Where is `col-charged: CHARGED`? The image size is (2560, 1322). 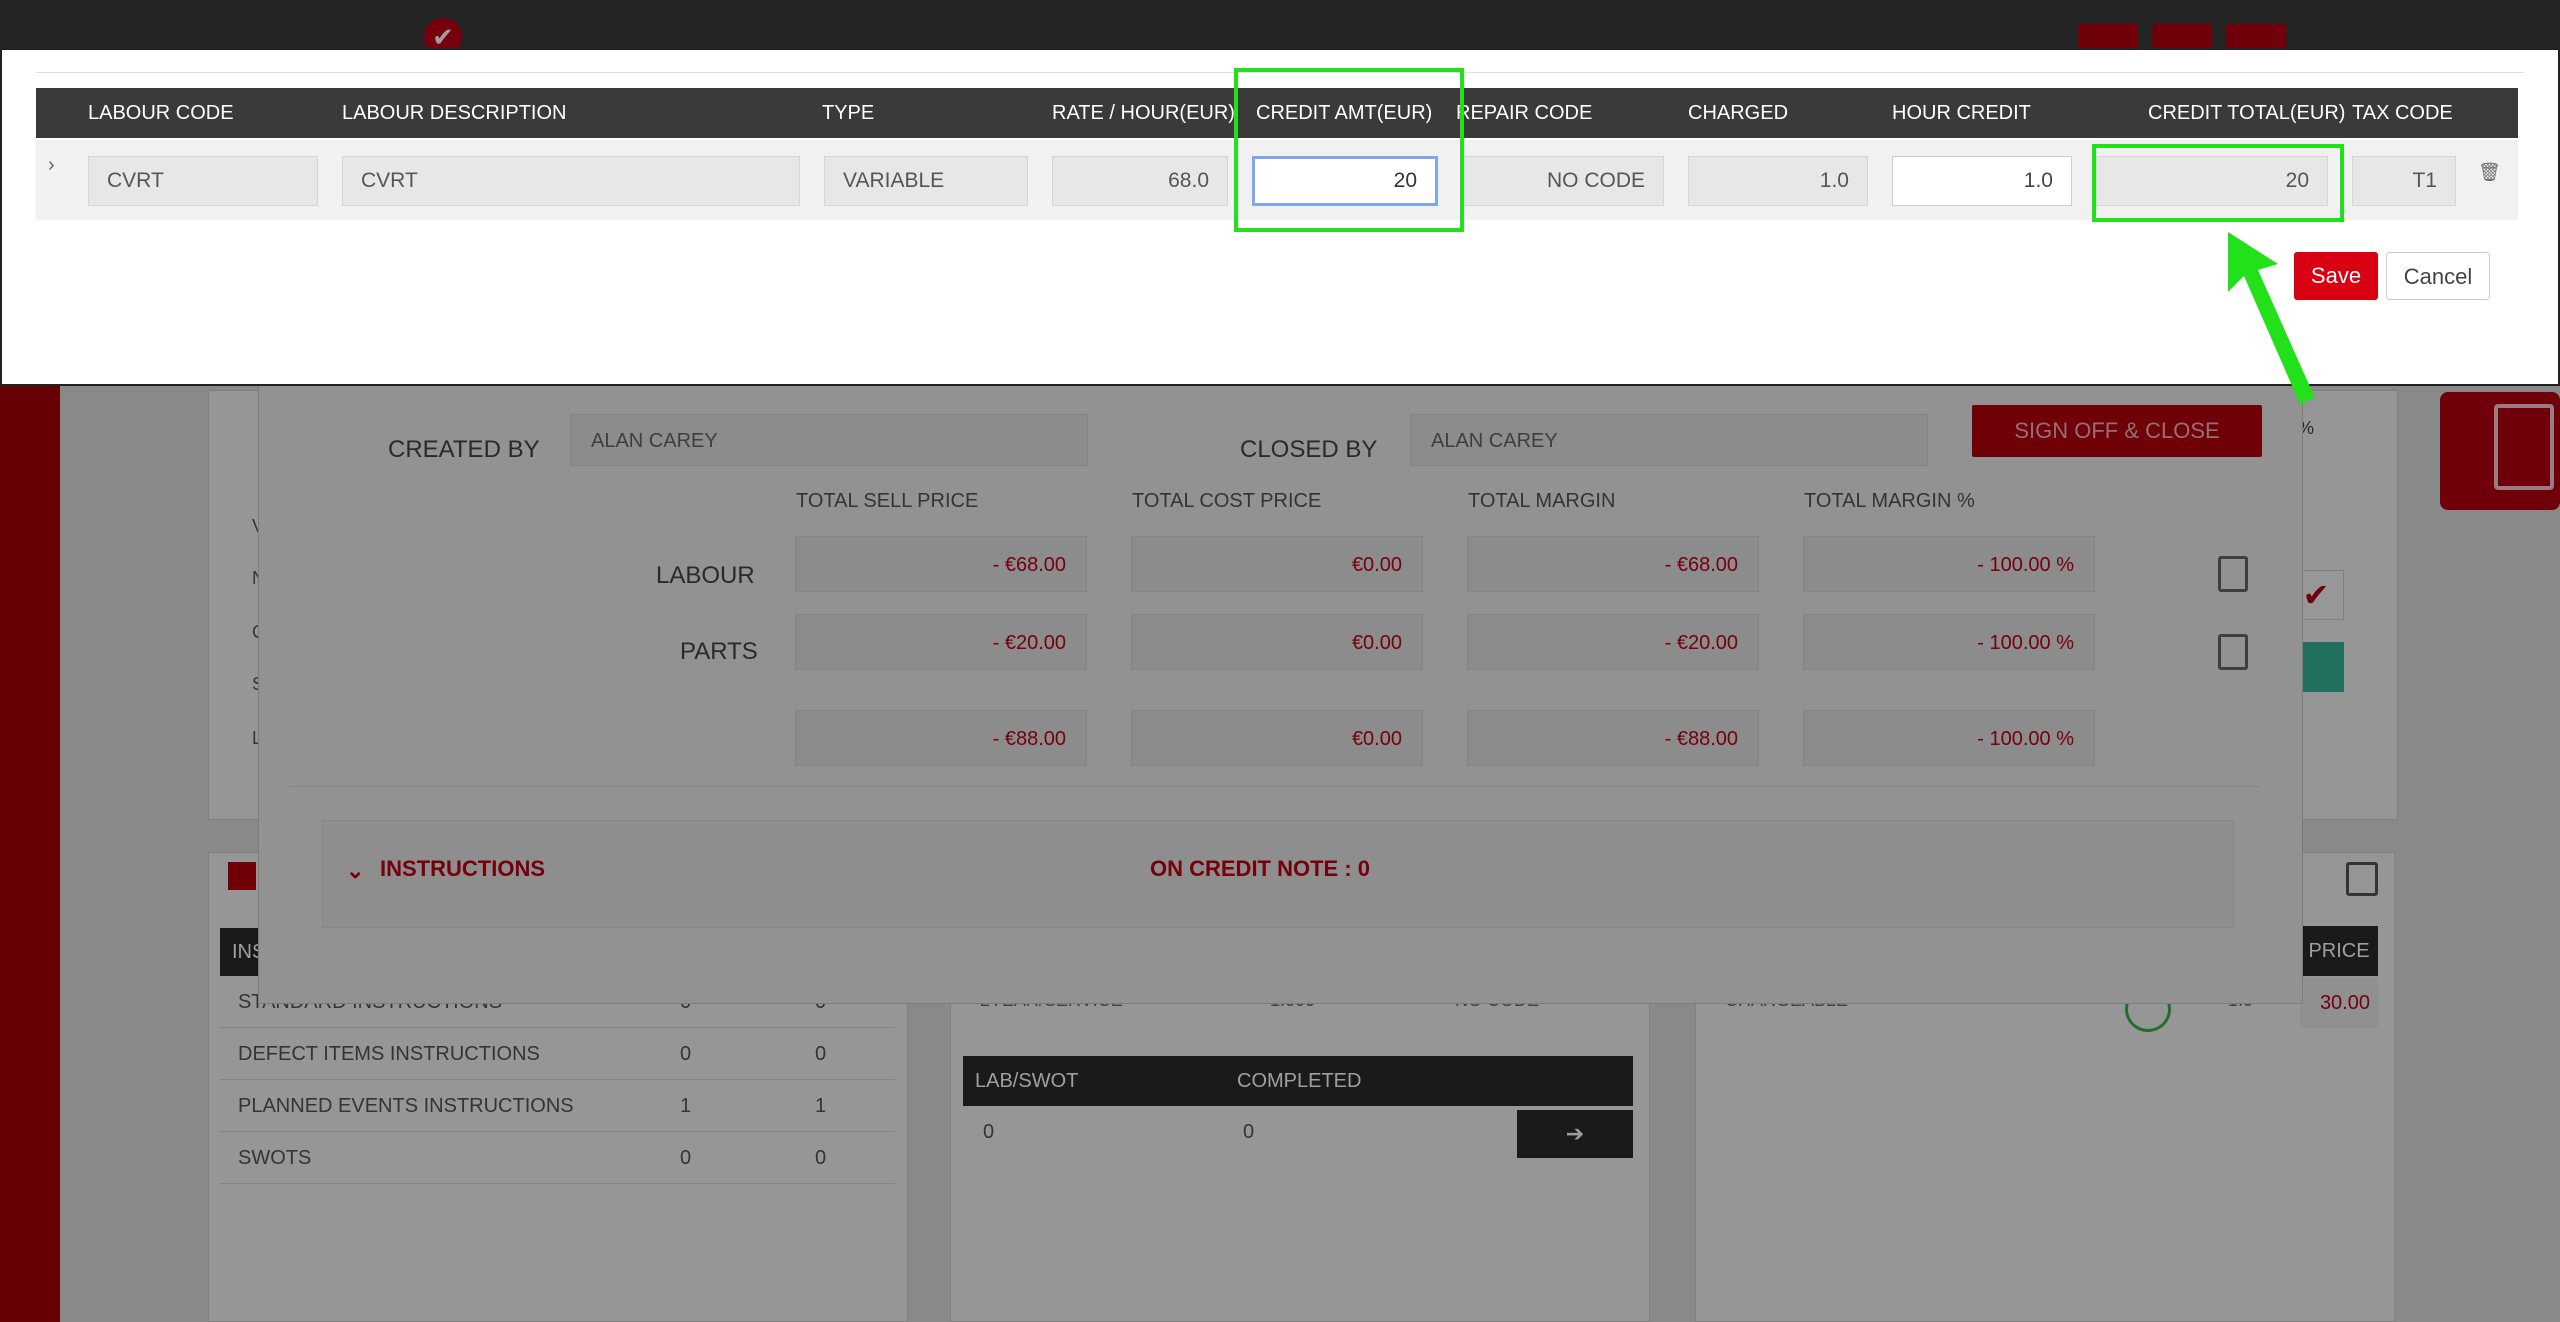
col-charged: CHARGED is located at coordinates (1738, 113).